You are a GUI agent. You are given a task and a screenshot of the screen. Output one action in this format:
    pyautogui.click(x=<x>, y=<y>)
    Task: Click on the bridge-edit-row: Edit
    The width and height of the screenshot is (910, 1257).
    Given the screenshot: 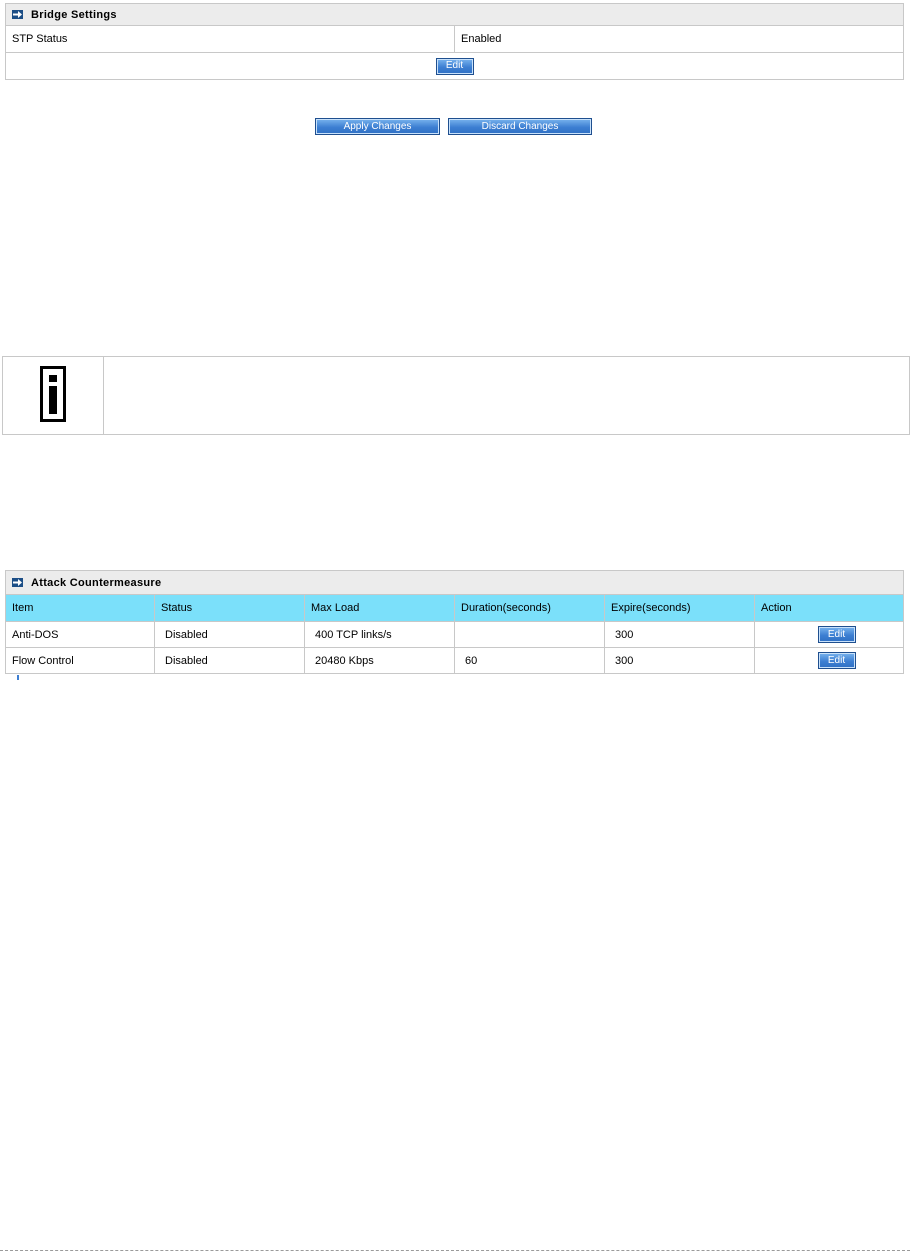 What is the action you would take?
    pyautogui.click(x=454, y=65)
    